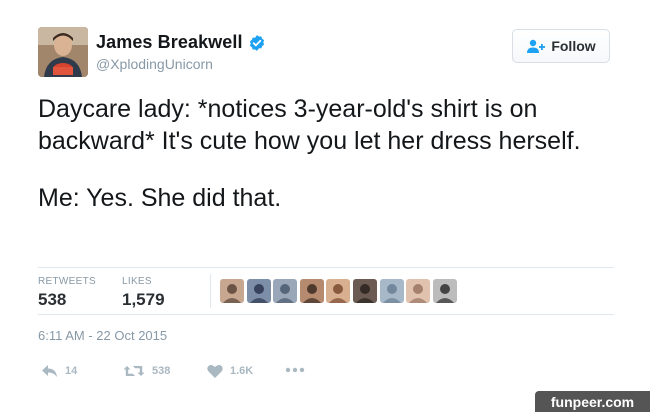 Image resolution: width=650 pixels, height=412 pixels. I want to click on stats-divider, so click(210, 291).